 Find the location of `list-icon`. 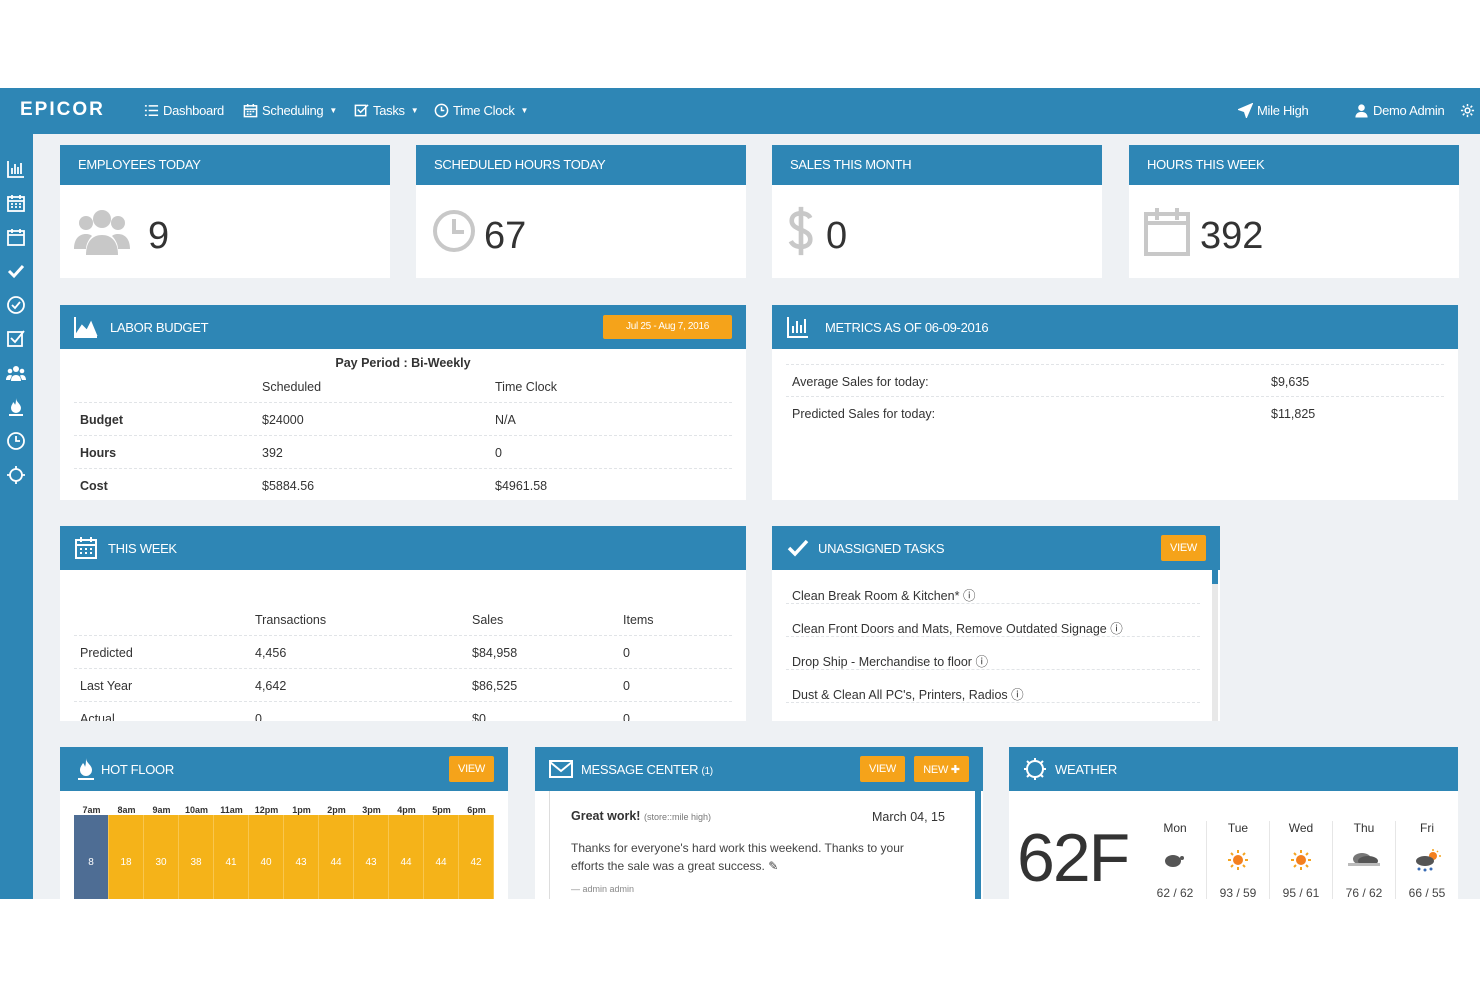

list-icon is located at coordinates (151, 110).